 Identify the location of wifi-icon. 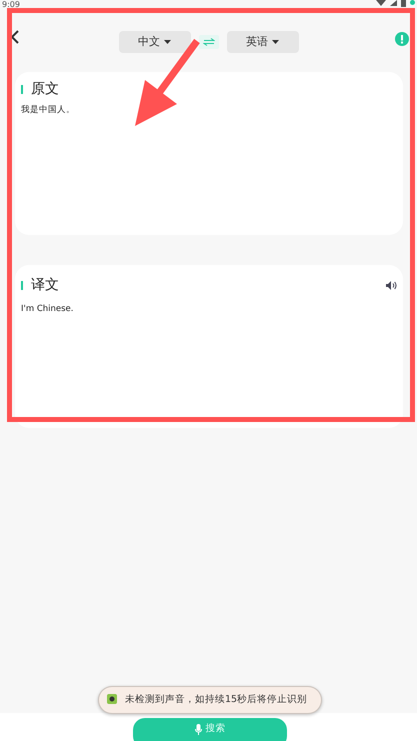
(381, 3).